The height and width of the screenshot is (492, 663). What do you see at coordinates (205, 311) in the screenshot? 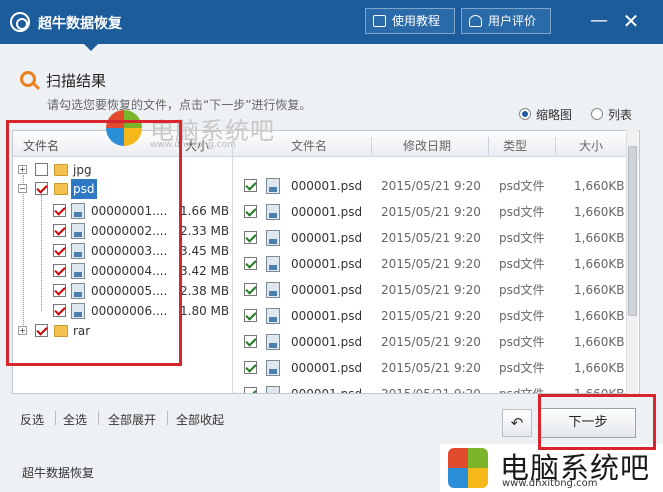
I see `file-size: 1.80 MB` at bounding box center [205, 311].